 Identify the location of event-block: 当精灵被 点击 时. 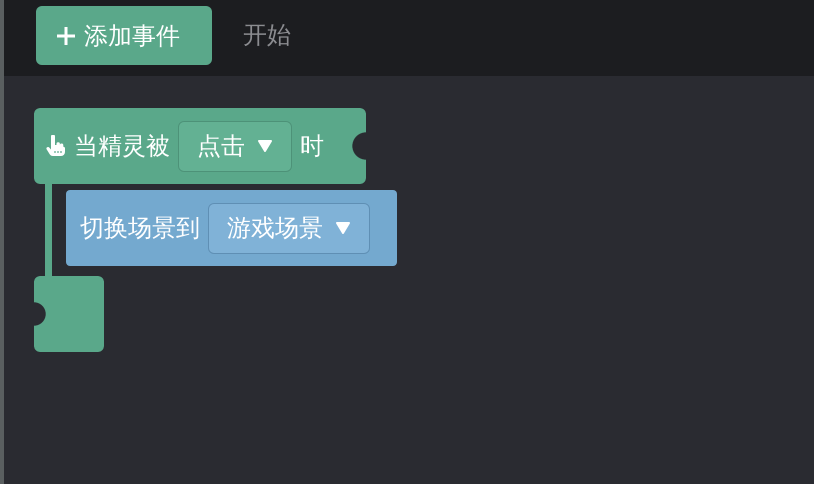
(200, 146).